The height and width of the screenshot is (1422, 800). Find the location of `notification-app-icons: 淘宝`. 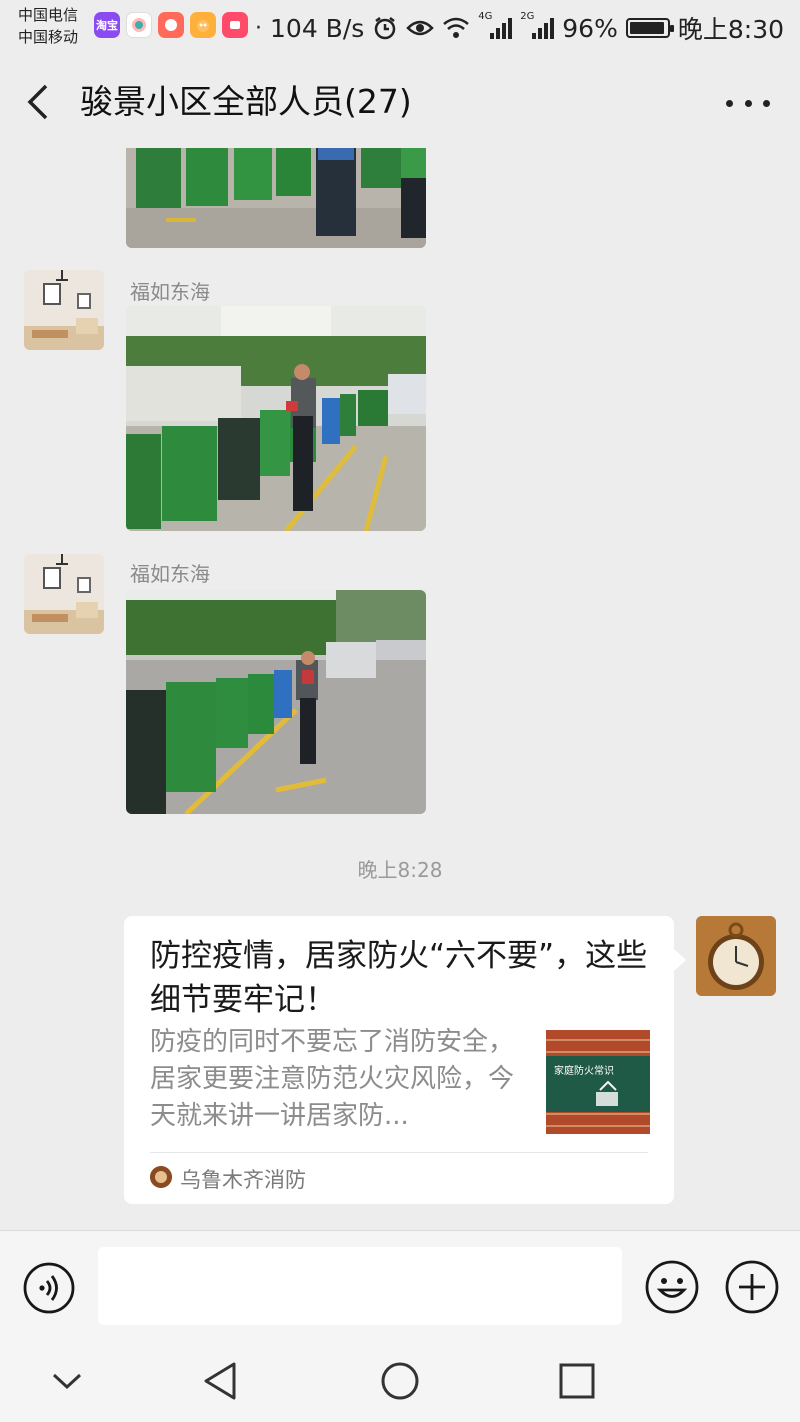

notification-app-icons: 淘宝 is located at coordinates (171, 25).